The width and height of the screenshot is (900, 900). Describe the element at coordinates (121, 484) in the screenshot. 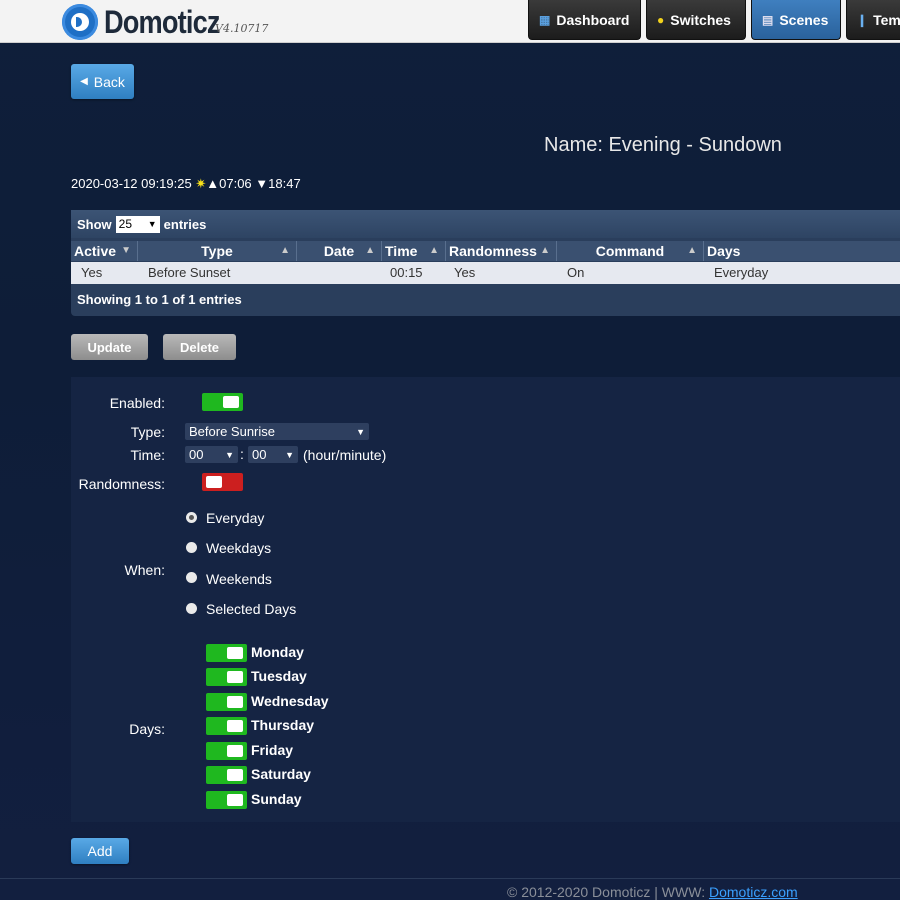

I see `randomness-label: Randomness:` at that location.